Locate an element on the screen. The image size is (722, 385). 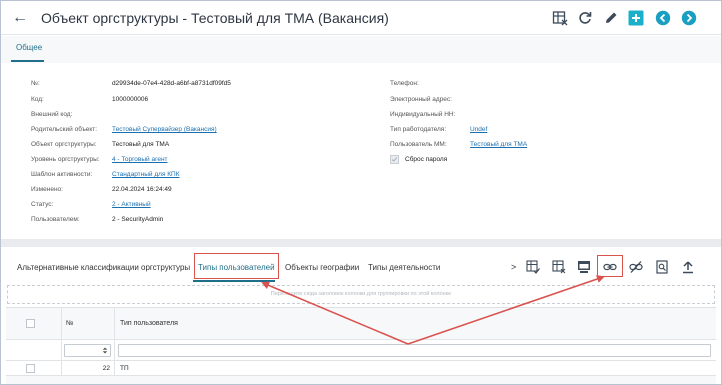
tabs-more-chevron-icon: > is located at coordinates (513, 267).